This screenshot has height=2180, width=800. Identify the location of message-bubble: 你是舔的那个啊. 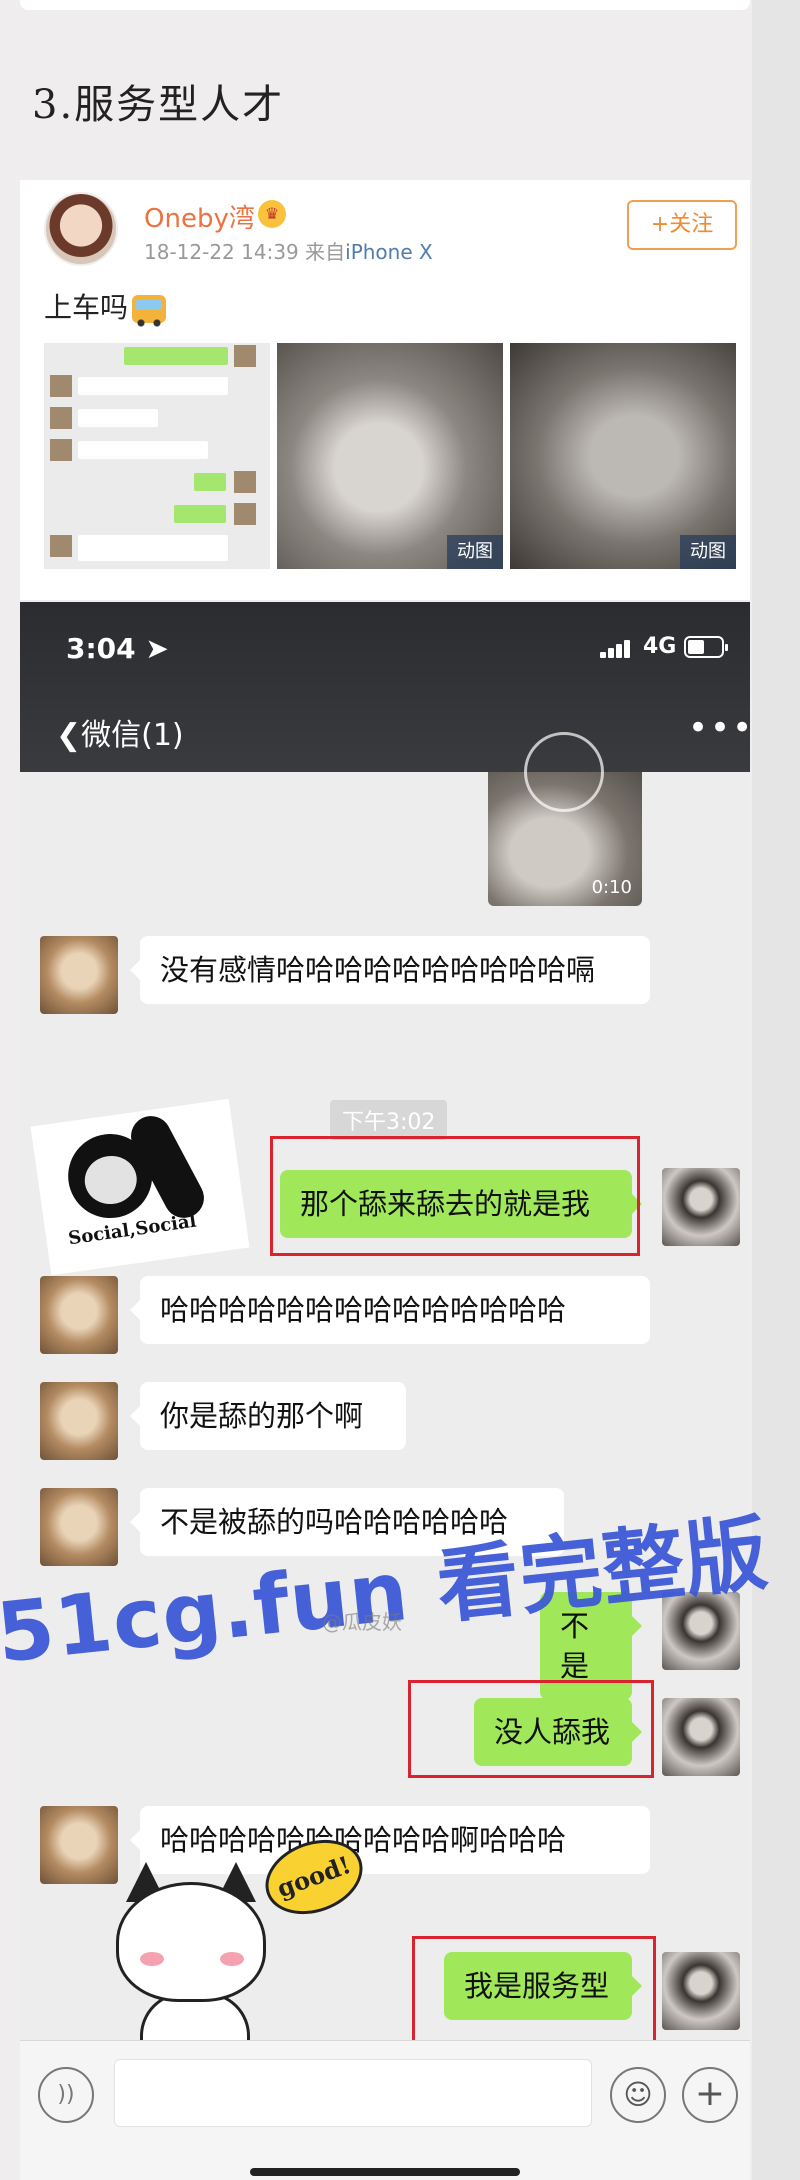
(268, 1416).